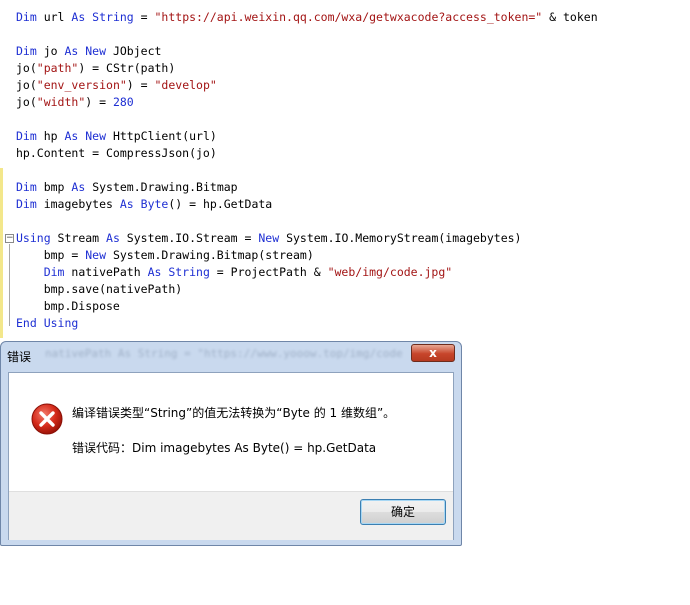 The height and width of the screenshot is (605, 690). I want to click on code-line-4: jo("env_version") = "develop", so click(116, 85).